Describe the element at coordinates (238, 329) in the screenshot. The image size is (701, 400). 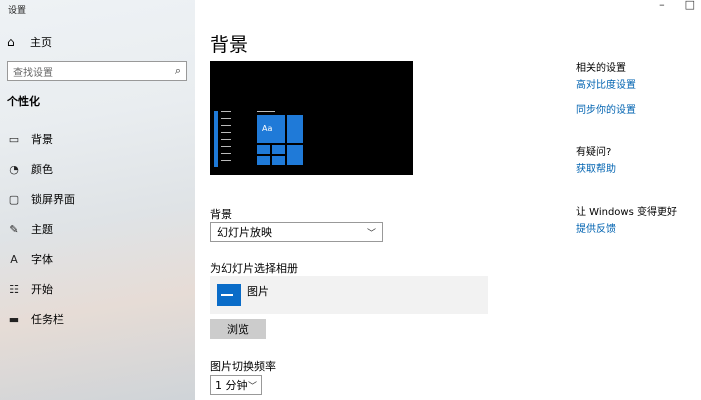
I see `browse-button: 浏览` at that location.